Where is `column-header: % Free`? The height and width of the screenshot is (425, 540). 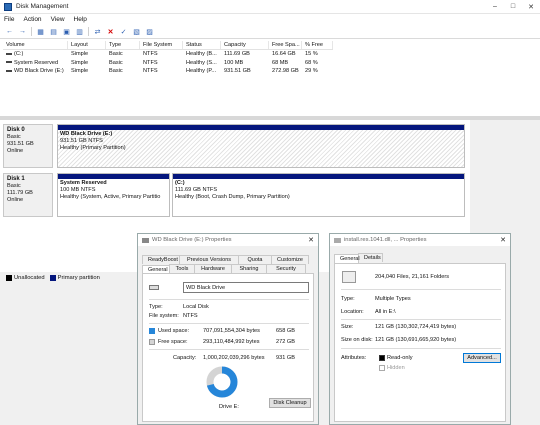 column-header: % Free is located at coordinates (317, 45).